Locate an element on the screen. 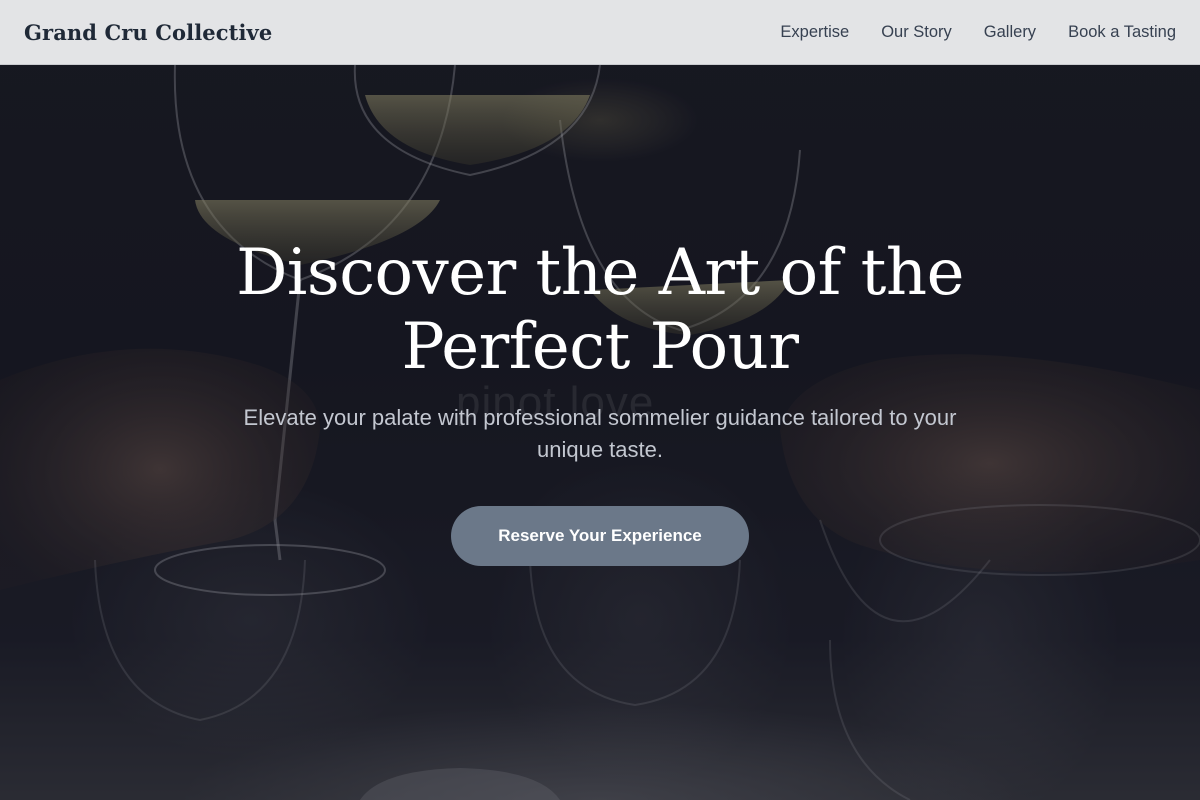 This screenshot has height=800, width=1200. nav-link-our-story: Our Story is located at coordinates (916, 32).